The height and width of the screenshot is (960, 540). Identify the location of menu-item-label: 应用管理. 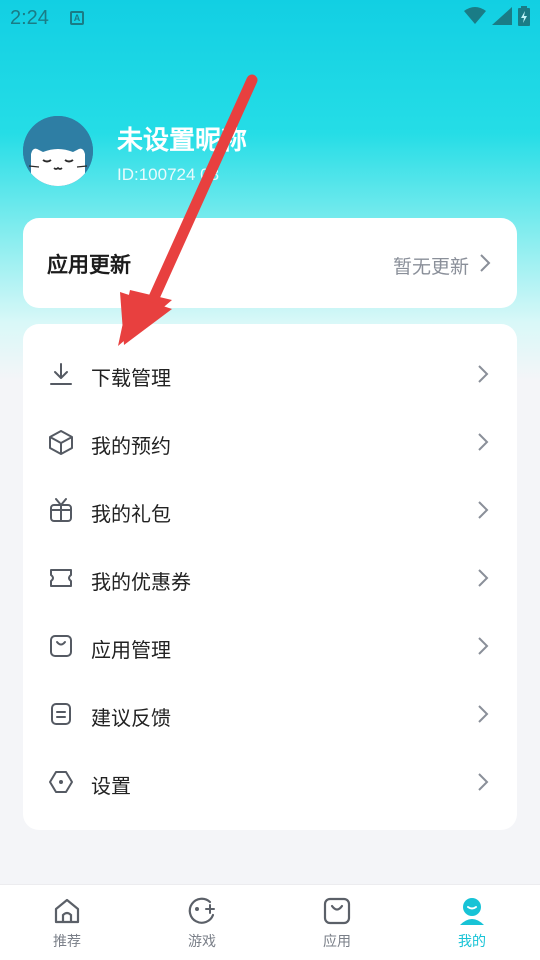
(131, 650).